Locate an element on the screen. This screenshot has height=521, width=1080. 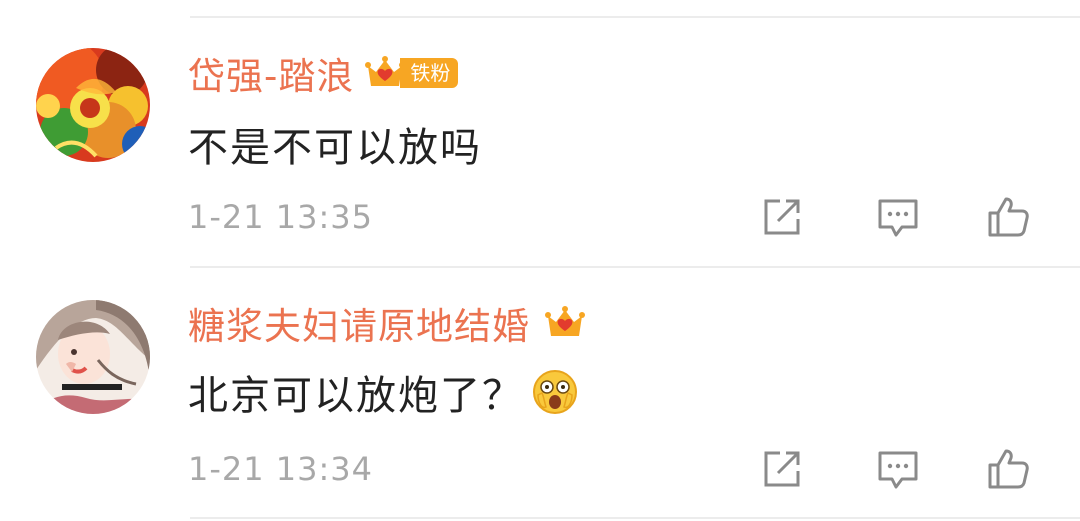
timestamp: 1-21 13:35 is located at coordinates (281, 217).